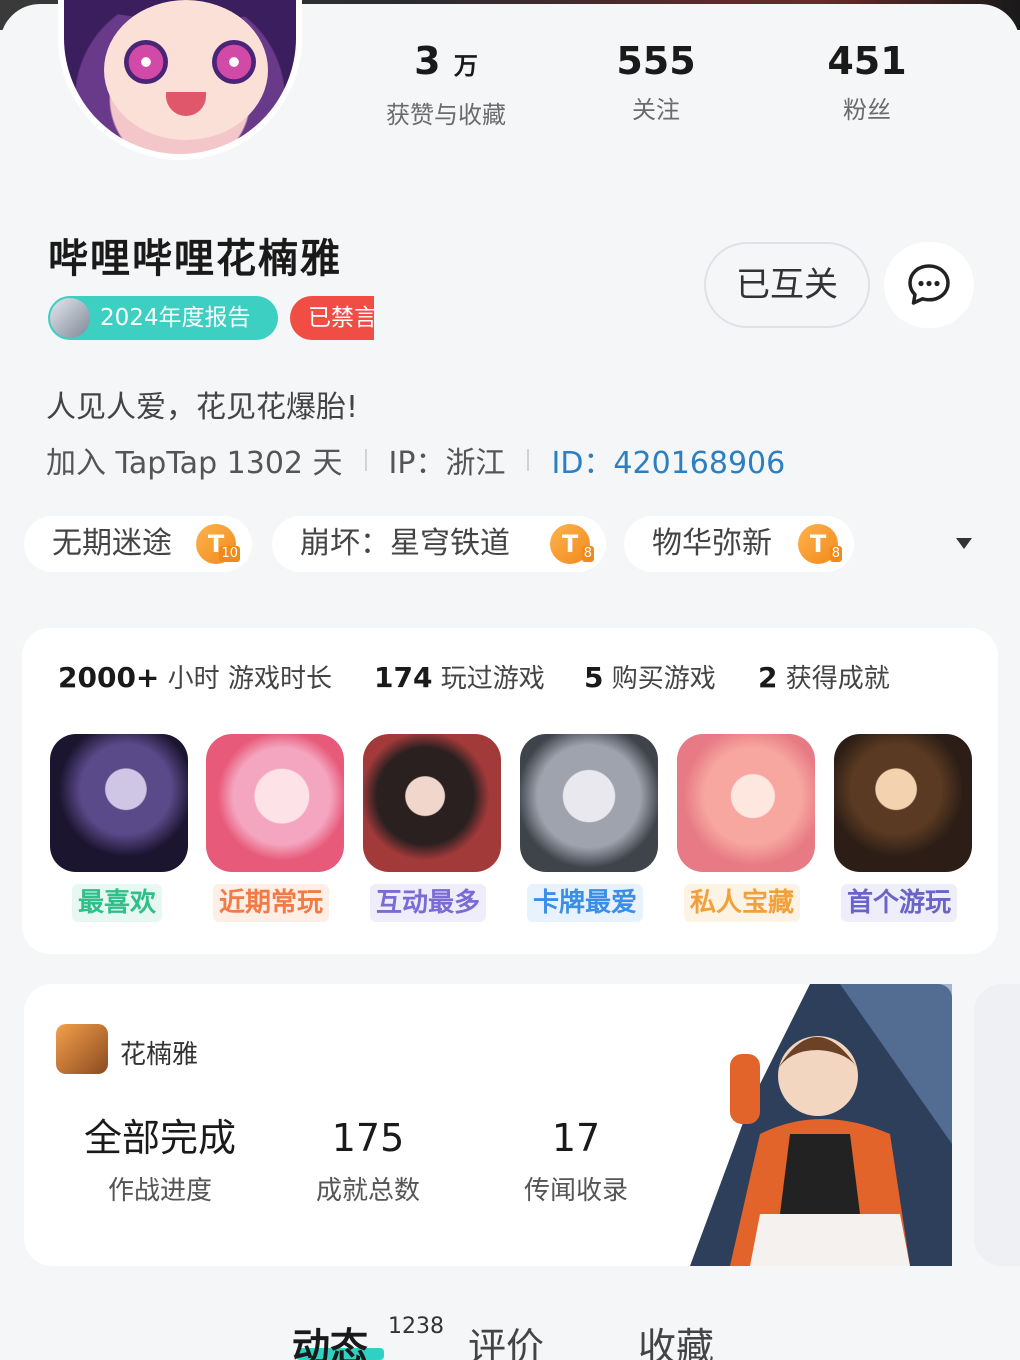 This screenshot has height=1360, width=1020. I want to click on stat-purchased: 5 购买游戏, so click(650, 676).